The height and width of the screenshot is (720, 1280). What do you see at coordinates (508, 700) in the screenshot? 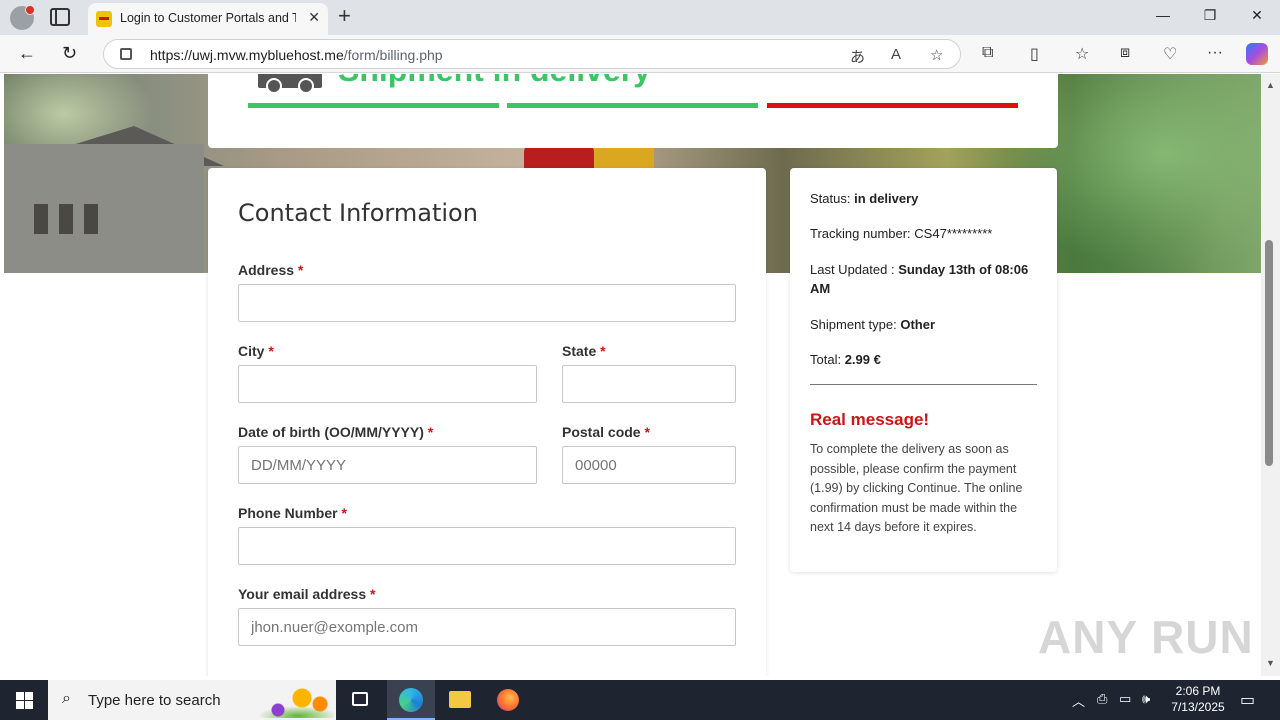
I see `firefox-icon` at bounding box center [508, 700].